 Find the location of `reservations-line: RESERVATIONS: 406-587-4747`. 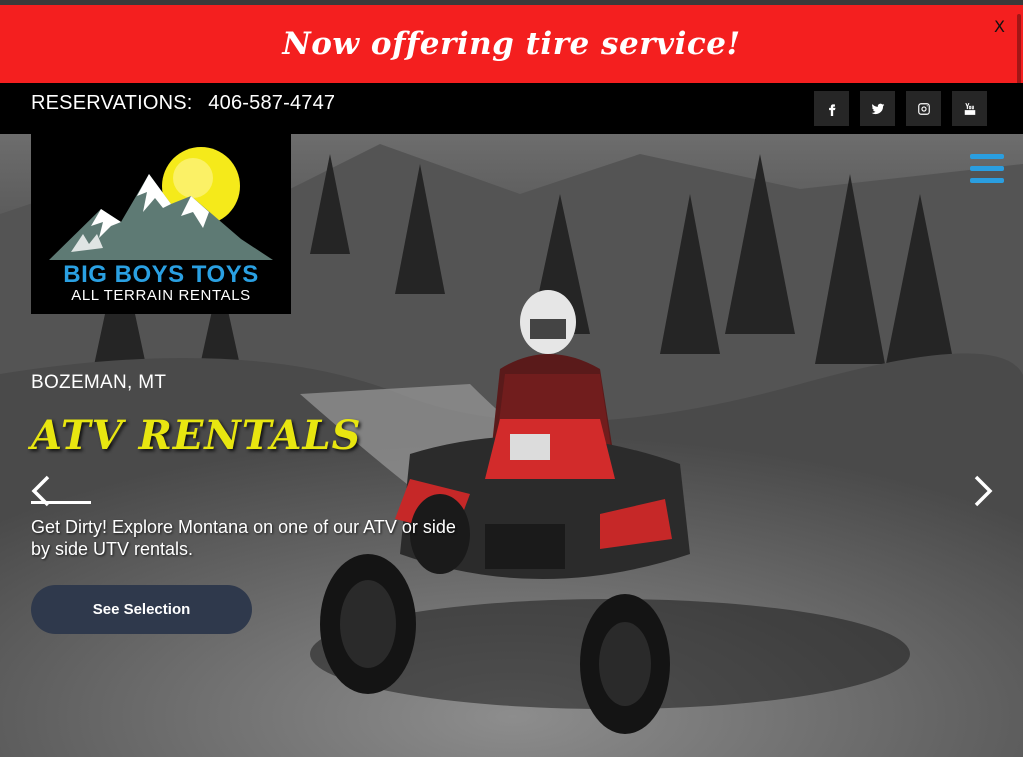

reservations-line: RESERVATIONS: 406-587-4747 is located at coordinates (183, 103).